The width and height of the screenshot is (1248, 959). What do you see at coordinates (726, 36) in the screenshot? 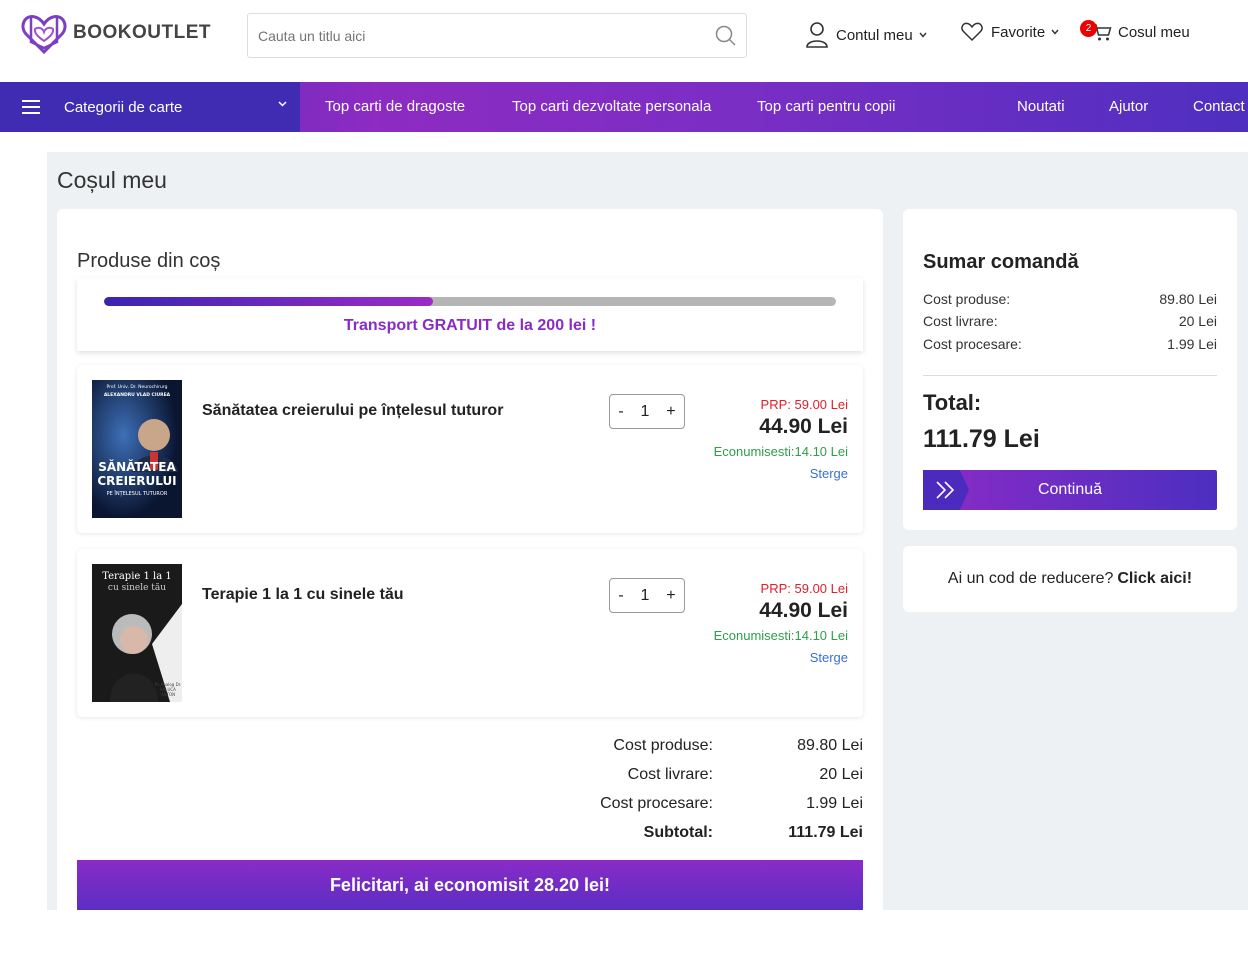
I see `search-icon` at bounding box center [726, 36].